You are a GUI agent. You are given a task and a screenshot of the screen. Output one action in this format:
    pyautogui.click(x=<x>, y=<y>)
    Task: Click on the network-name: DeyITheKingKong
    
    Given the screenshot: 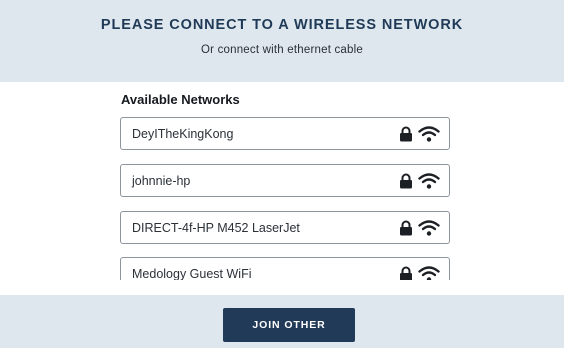 What is the action you would take?
    pyautogui.click(x=183, y=134)
    